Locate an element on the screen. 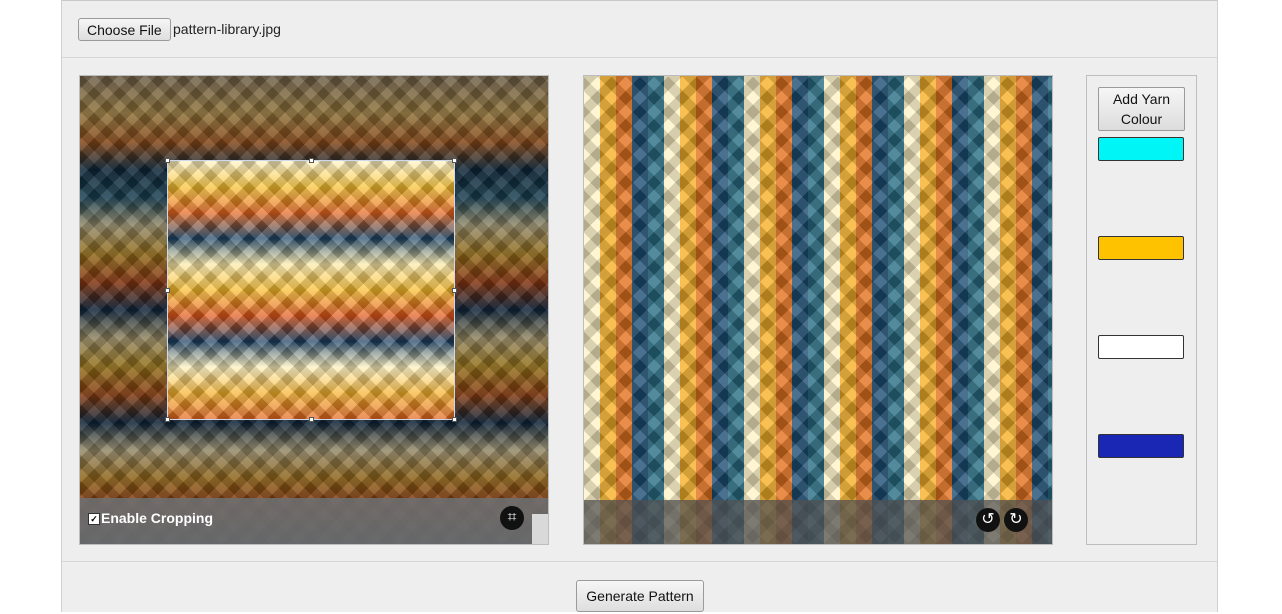 This screenshot has width=1282, height=614. preview-toolbar: ↺ ↻ is located at coordinates (818, 522).